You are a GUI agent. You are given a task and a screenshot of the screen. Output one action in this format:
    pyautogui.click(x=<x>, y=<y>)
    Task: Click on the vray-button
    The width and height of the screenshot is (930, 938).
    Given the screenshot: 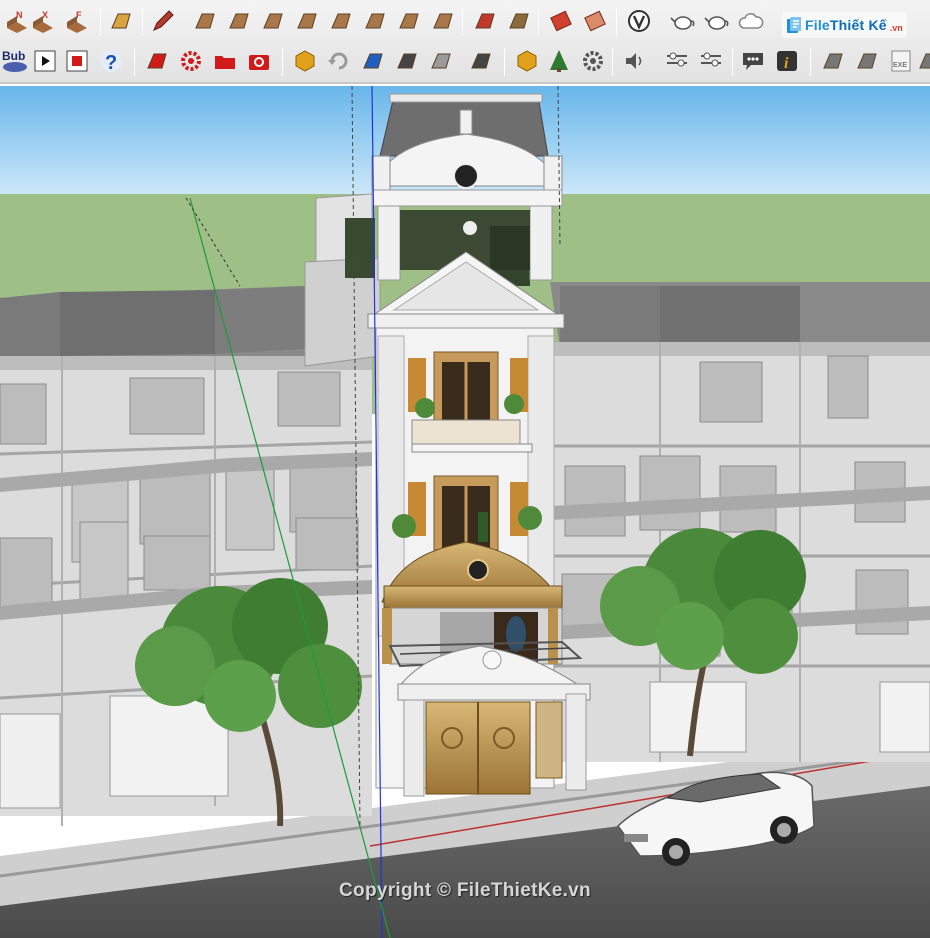 What is the action you would take?
    pyautogui.click(x=639, y=21)
    